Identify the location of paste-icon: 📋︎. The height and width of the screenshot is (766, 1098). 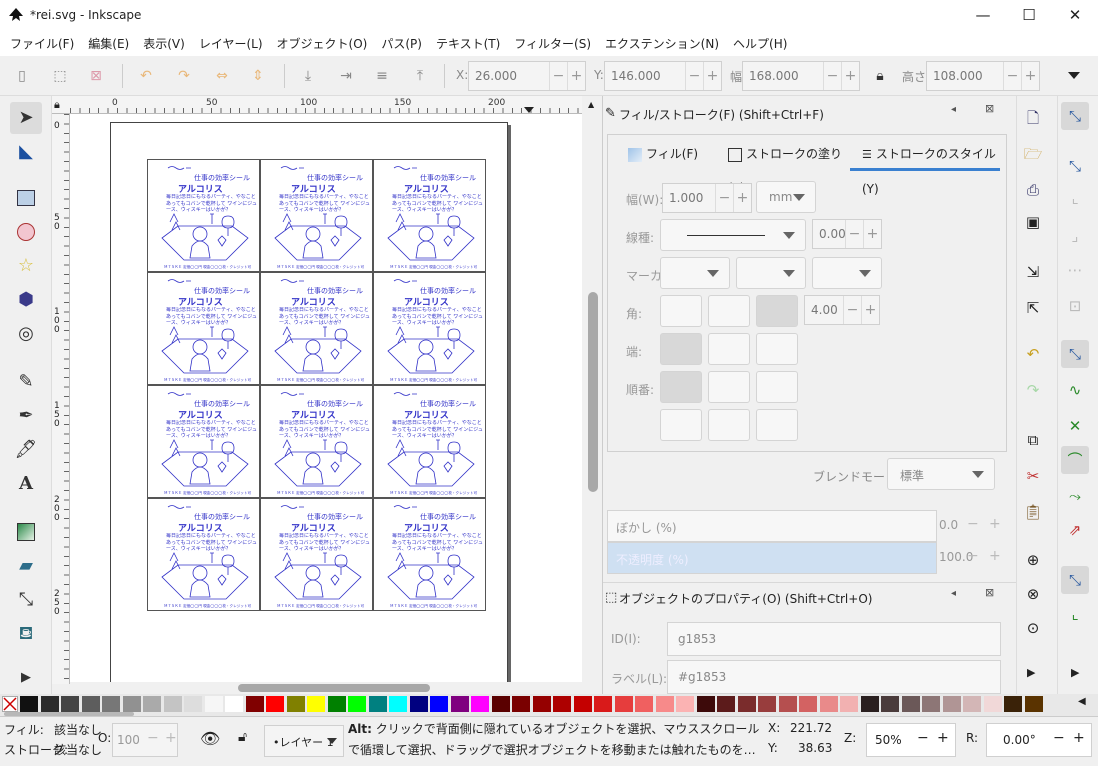
(1033, 512).